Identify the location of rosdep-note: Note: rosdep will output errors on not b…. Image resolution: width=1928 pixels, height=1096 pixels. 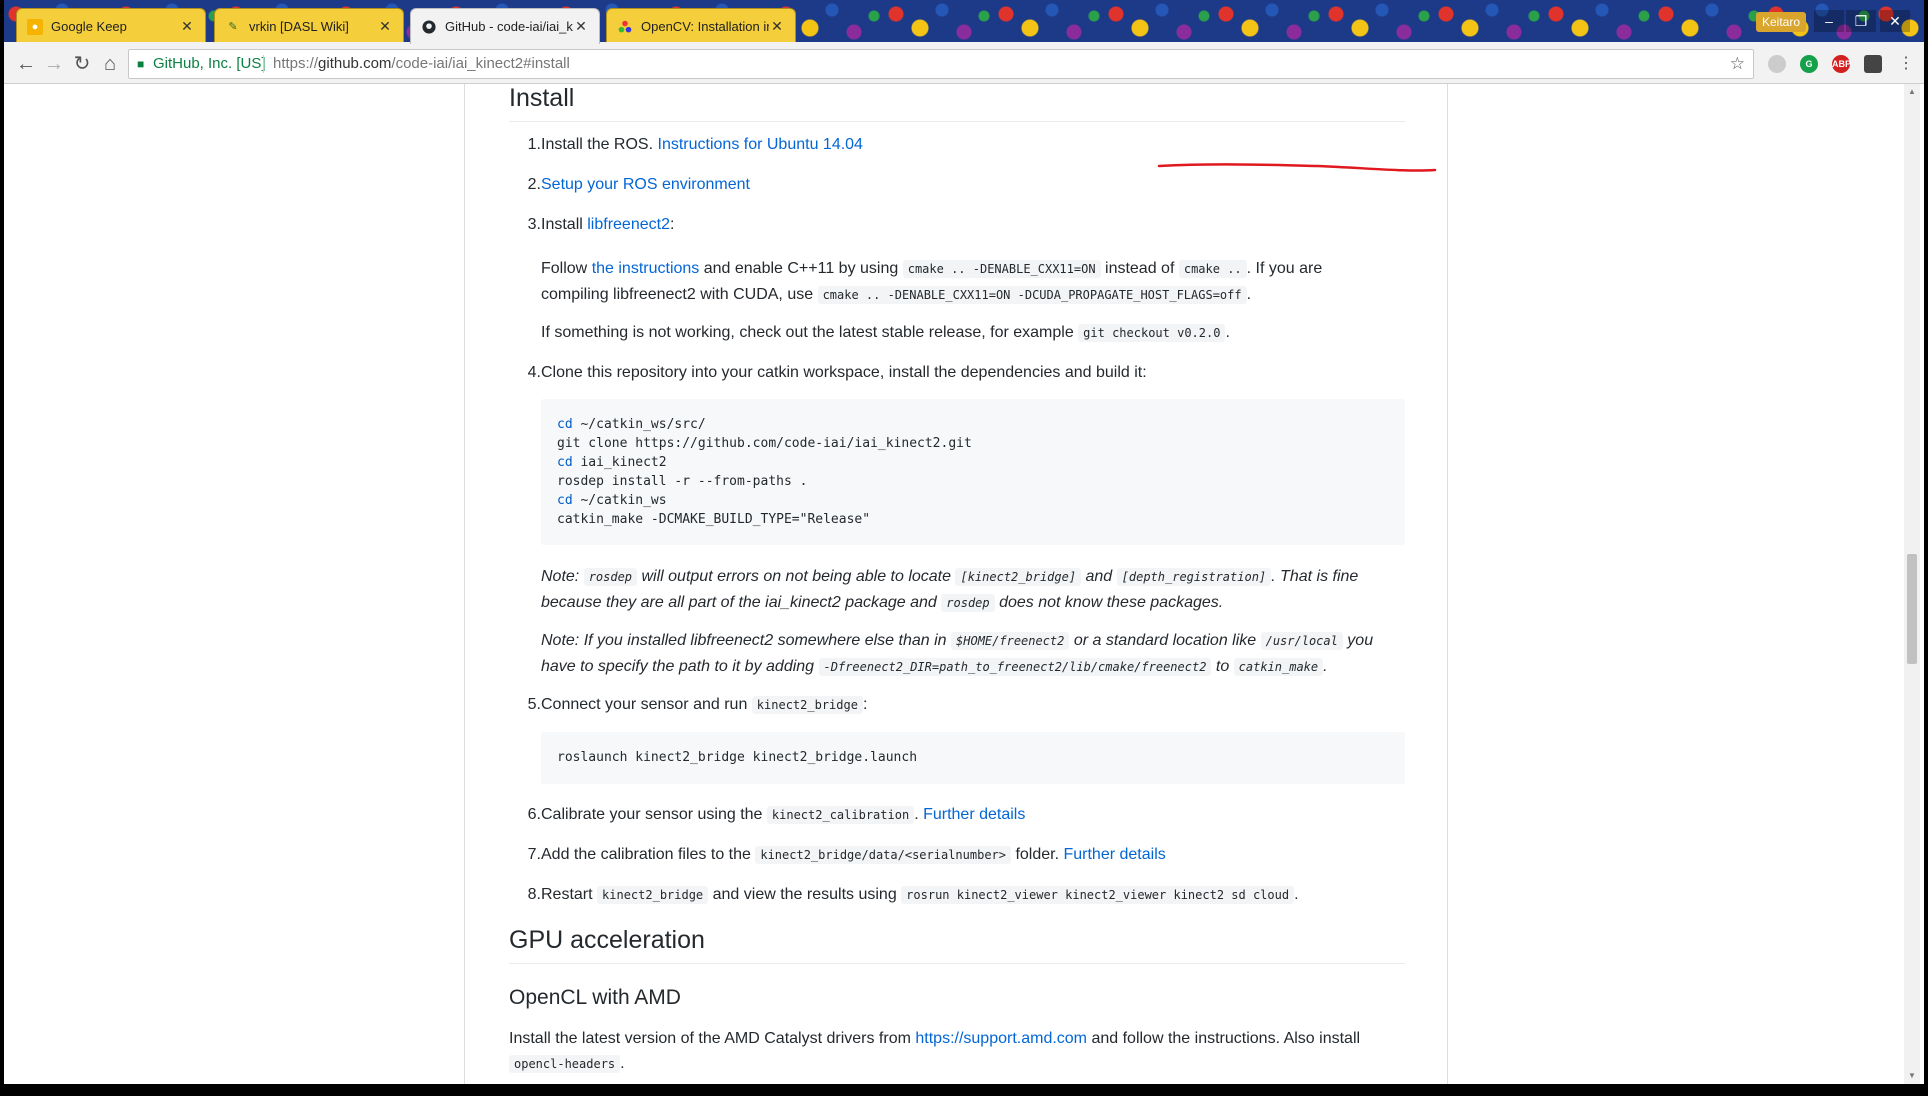
(973, 590).